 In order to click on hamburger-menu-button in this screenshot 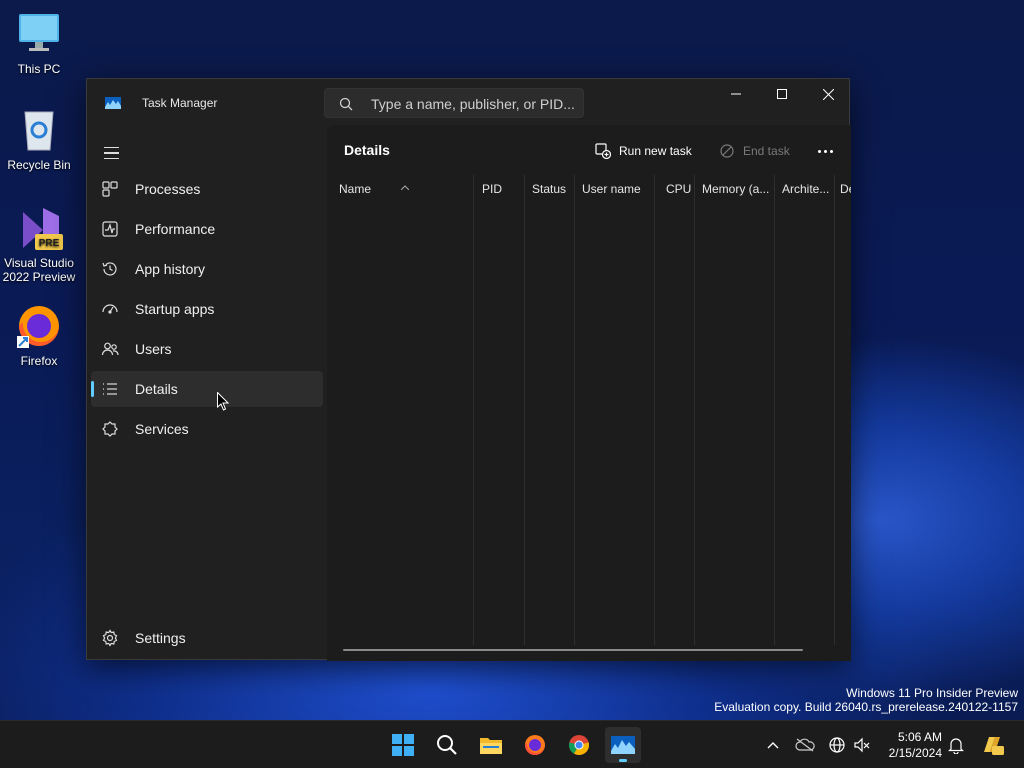, I will do `click(111, 153)`.